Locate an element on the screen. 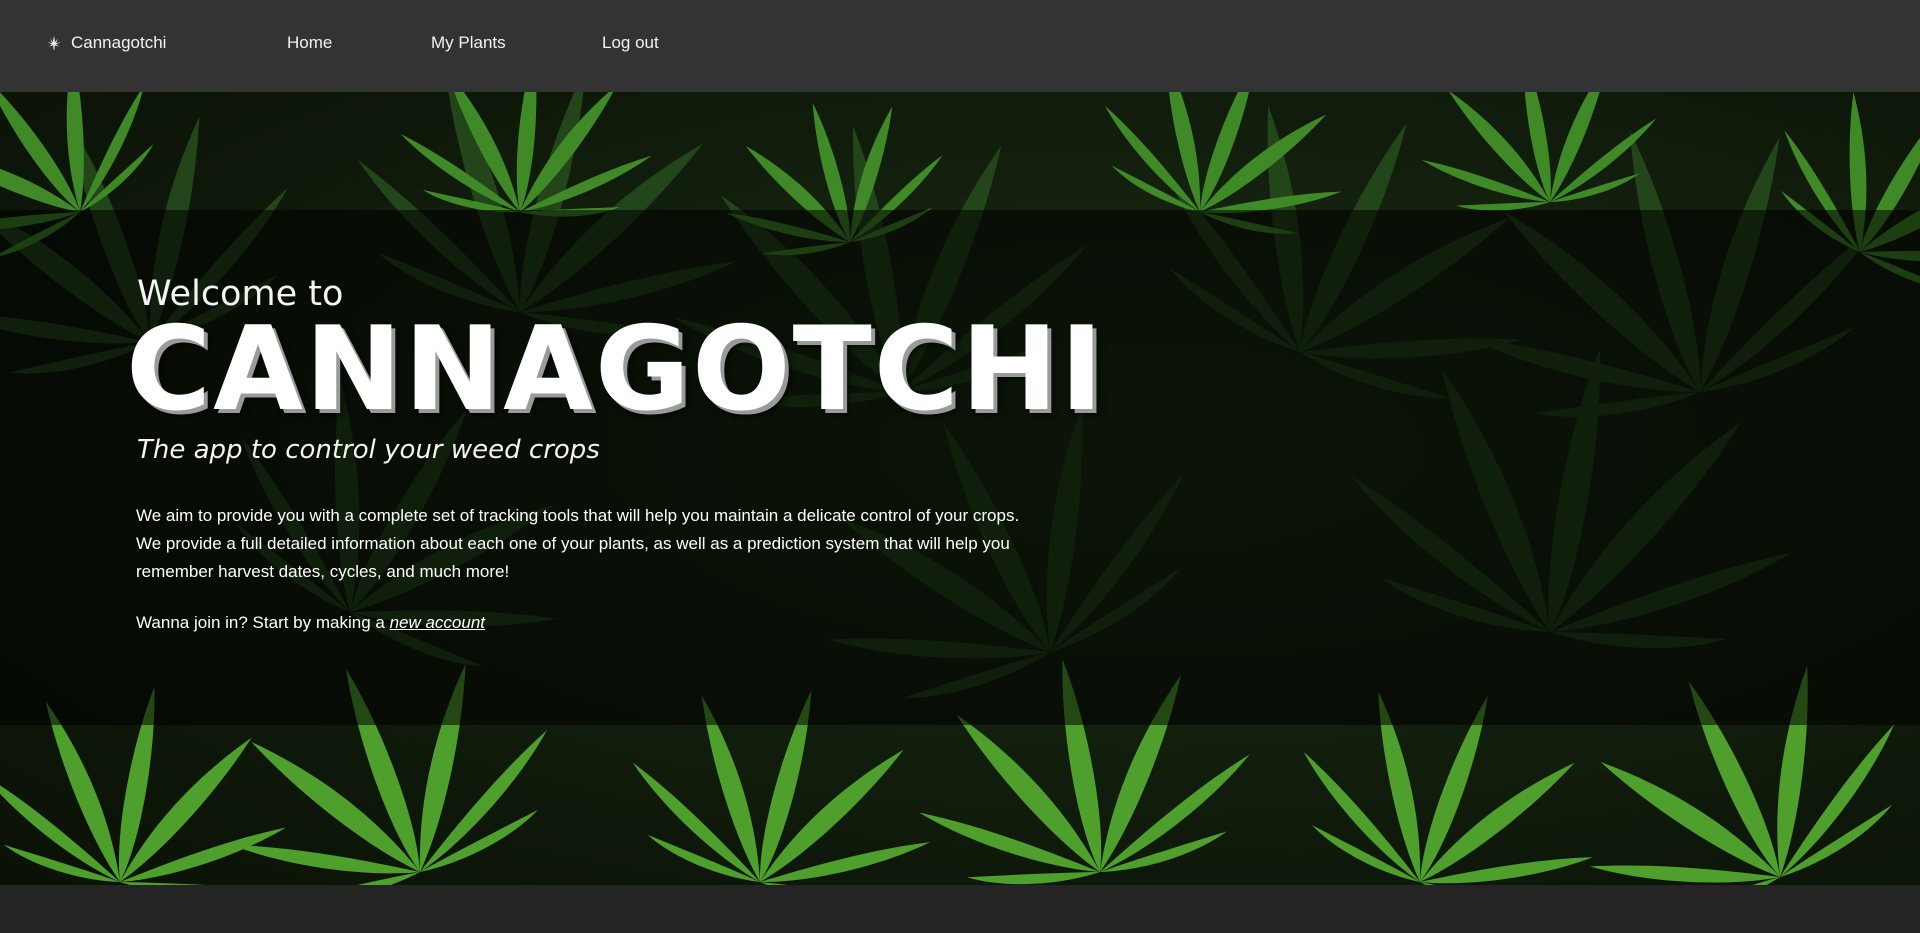 Image resolution: width=1920 pixels, height=933 pixels. app-title: CANNAGOTCHI is located at coordinates (616, 369).